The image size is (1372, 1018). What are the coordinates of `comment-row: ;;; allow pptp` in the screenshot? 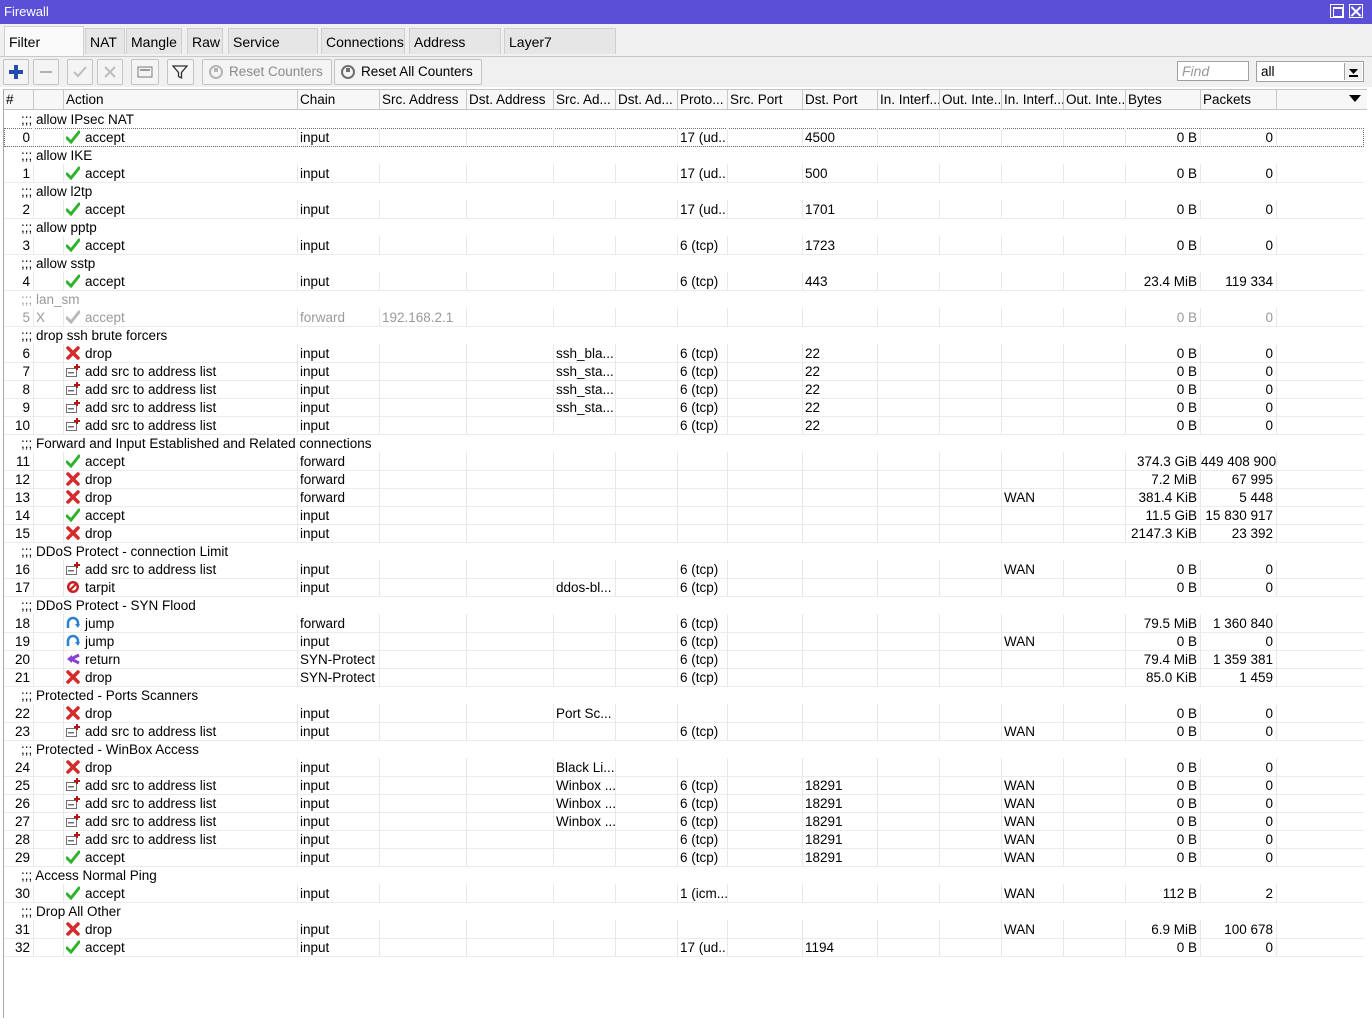 It's located at (684, 227).